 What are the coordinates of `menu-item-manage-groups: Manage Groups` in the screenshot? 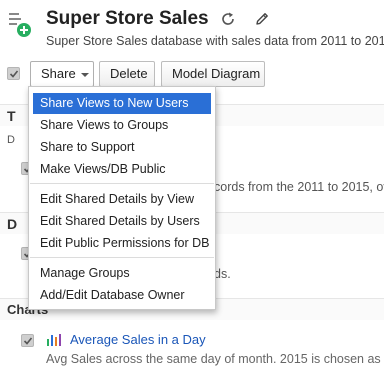 It's located at (122, 273).